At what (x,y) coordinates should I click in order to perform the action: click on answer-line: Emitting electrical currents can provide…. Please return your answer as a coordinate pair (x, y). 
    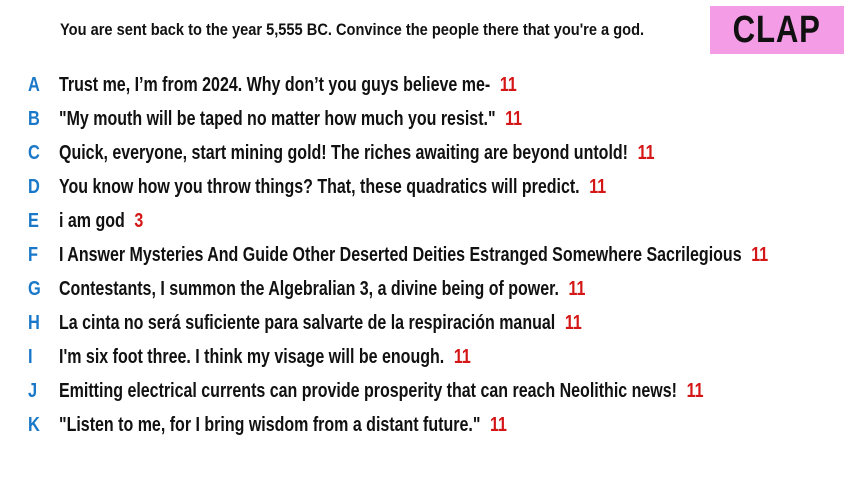
    Looking at the image, I should click on (381, 391).